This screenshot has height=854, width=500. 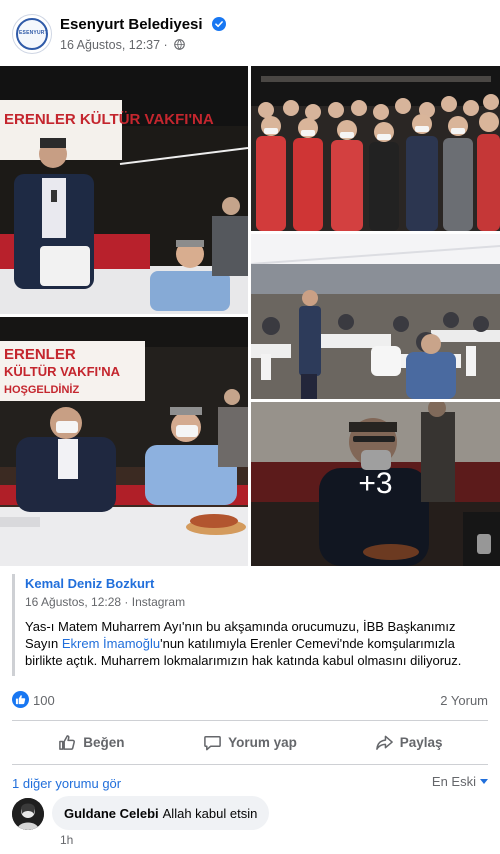 I want to click on like-button: Beğen, so click(x=91, y=742).